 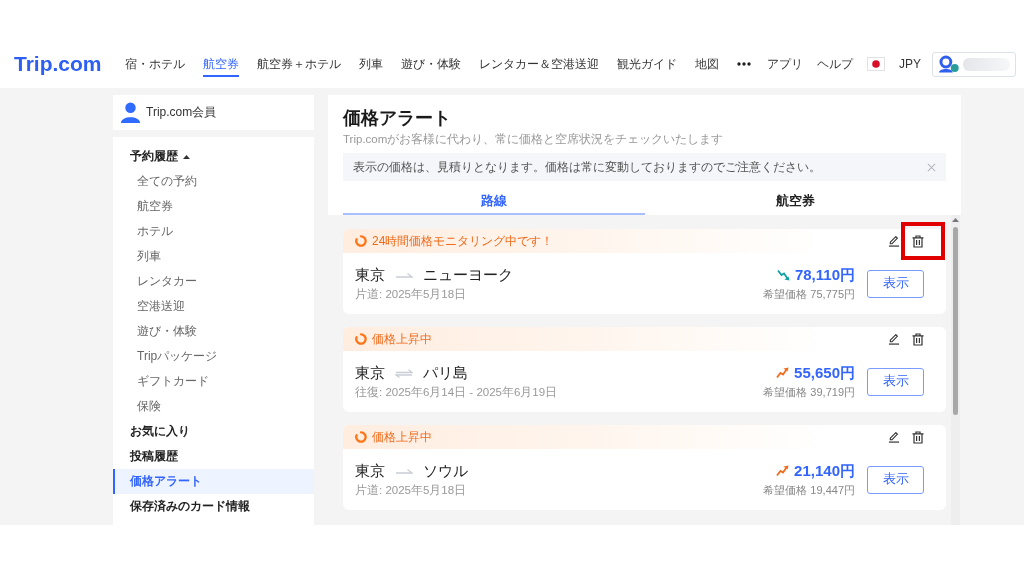 I want to click on sidebar-subitem: 航空券, so click(x=213, y=206).